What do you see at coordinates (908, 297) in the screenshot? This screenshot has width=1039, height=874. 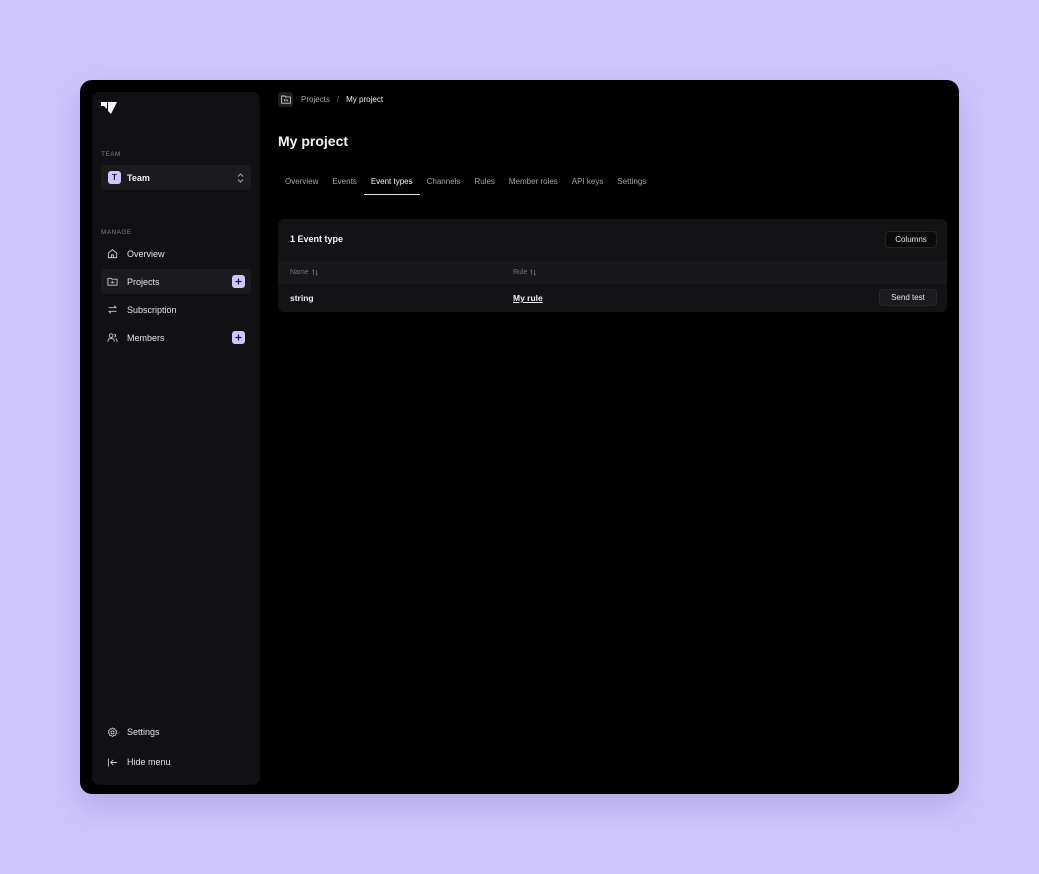 I see `send-test-button: Send test` at bounding box center [908, 297].